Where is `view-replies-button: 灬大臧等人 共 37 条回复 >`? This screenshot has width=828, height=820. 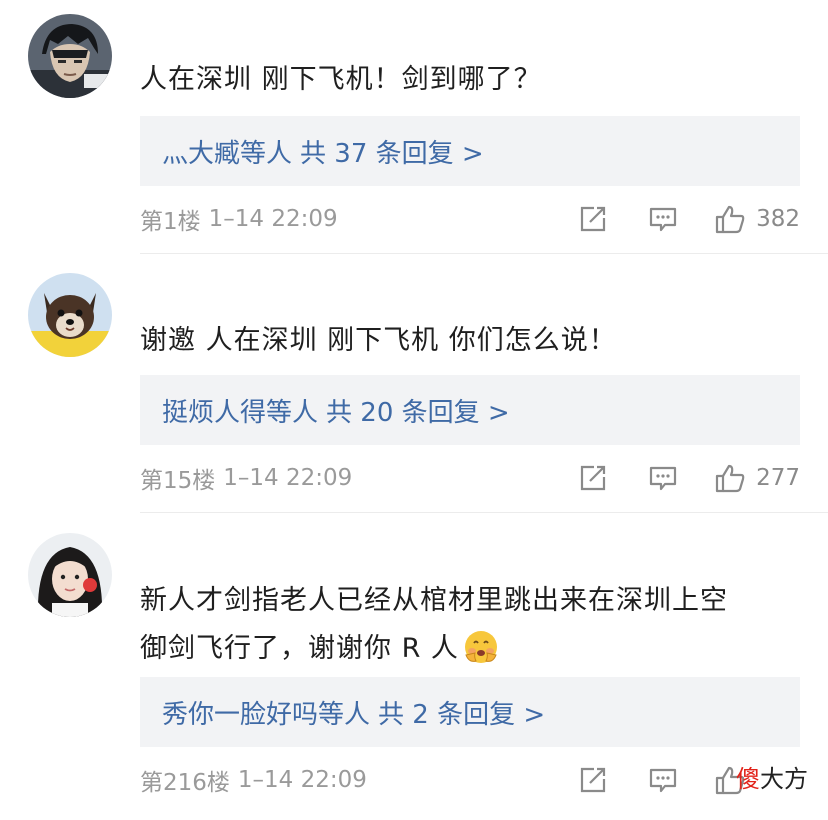 view-replies-button: 灬大臧等人 共 37 条回复 > is located at coordinates (470, 151).